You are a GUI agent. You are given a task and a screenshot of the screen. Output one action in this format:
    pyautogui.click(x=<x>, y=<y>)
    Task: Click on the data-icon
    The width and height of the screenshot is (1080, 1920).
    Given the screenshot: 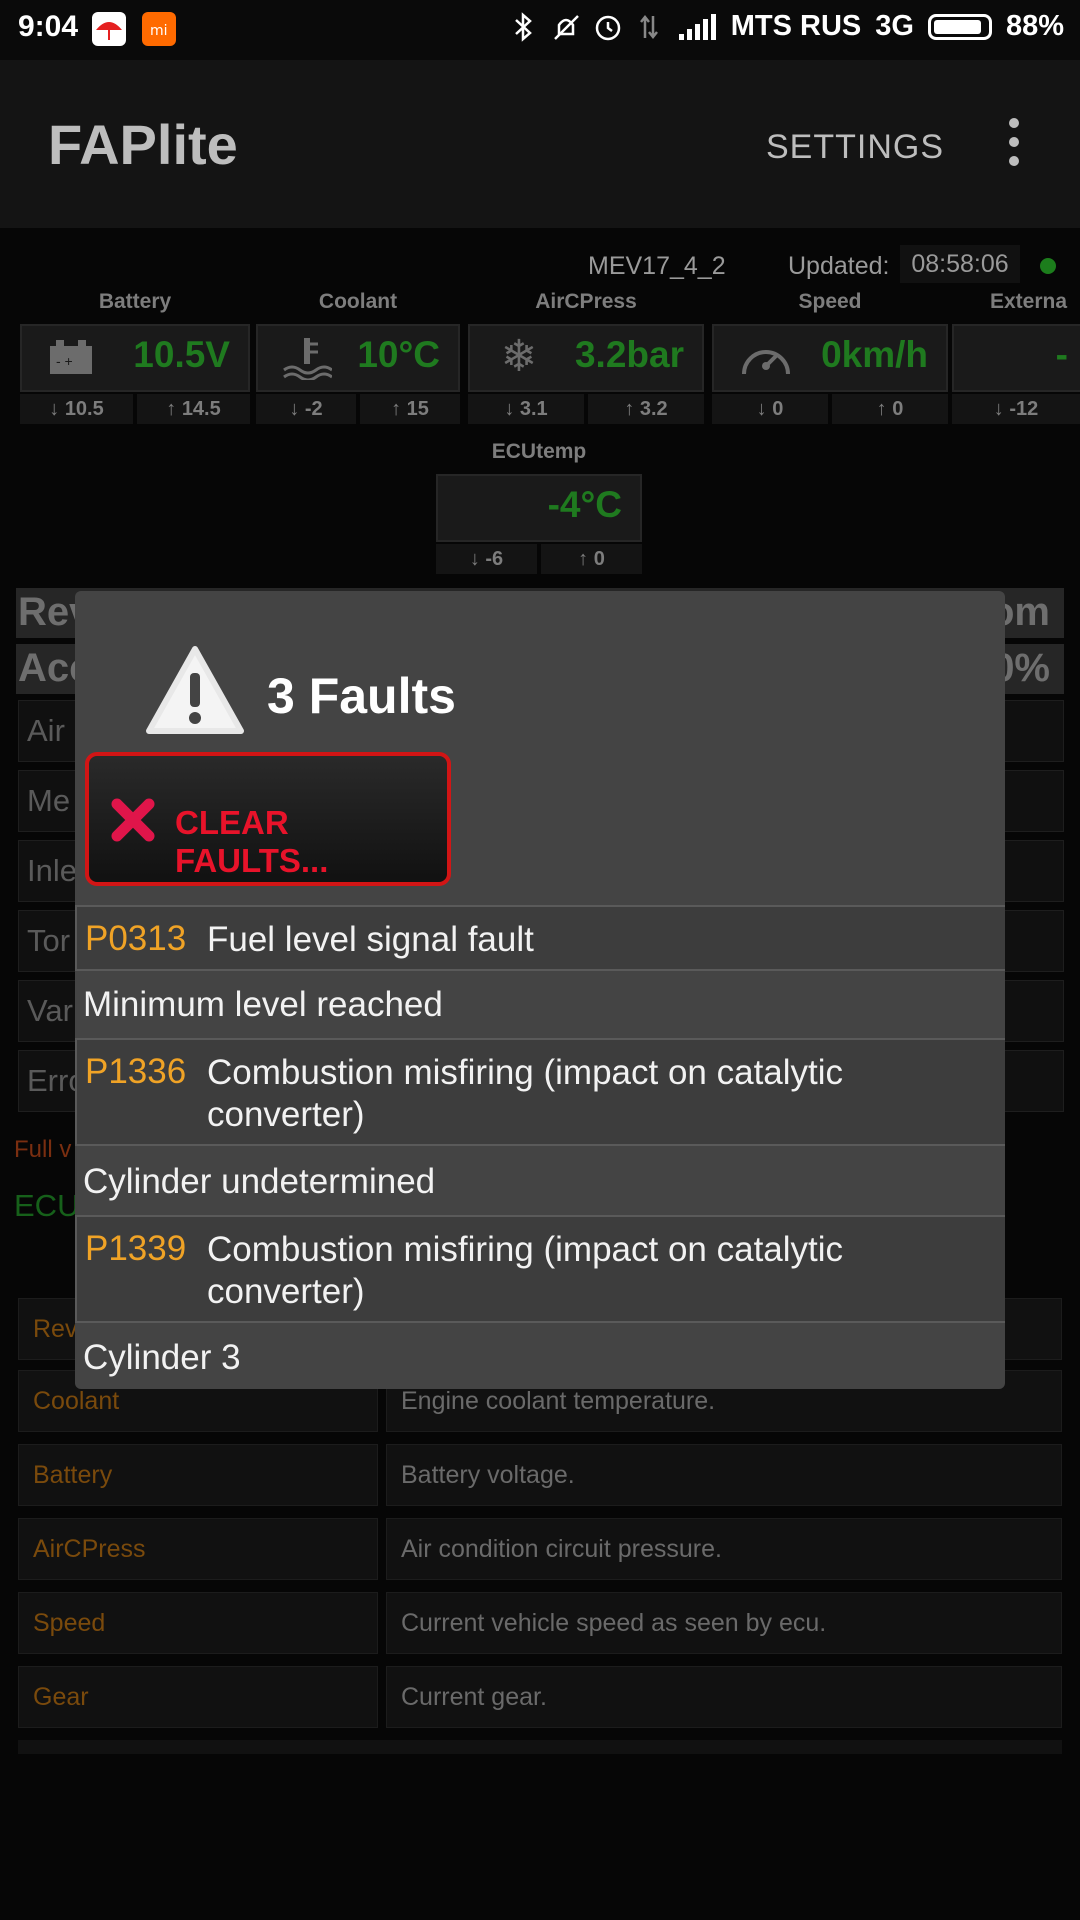 What is the action you would take?
    pyautogui.click(x=649, y=27)
    